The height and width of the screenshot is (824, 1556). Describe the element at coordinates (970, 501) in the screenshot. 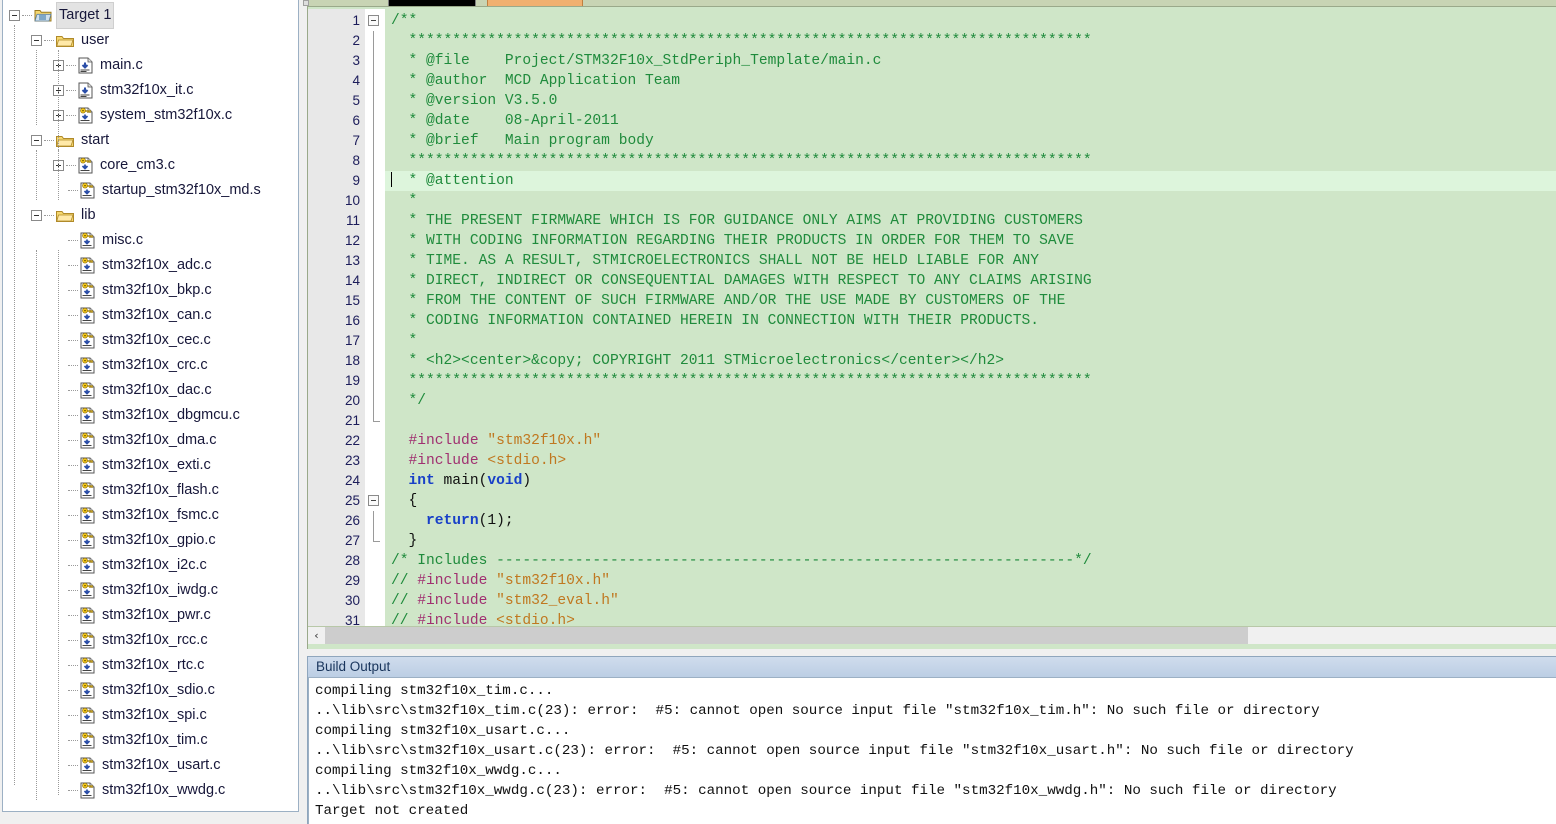

I see `code-line: {` at that location.